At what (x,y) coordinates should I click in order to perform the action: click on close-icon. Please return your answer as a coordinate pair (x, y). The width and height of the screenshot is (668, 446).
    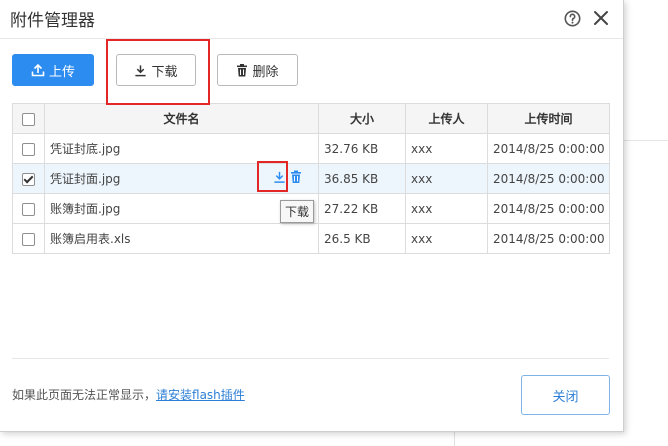
    Looking at the image, I should click on (601, 18).